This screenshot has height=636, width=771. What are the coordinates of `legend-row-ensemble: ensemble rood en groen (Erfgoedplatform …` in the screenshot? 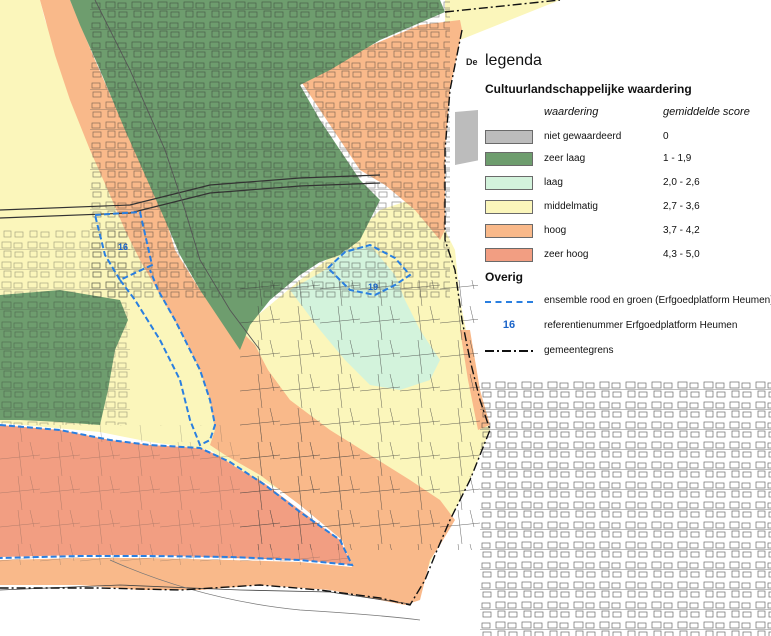 It's located at (624, 302).